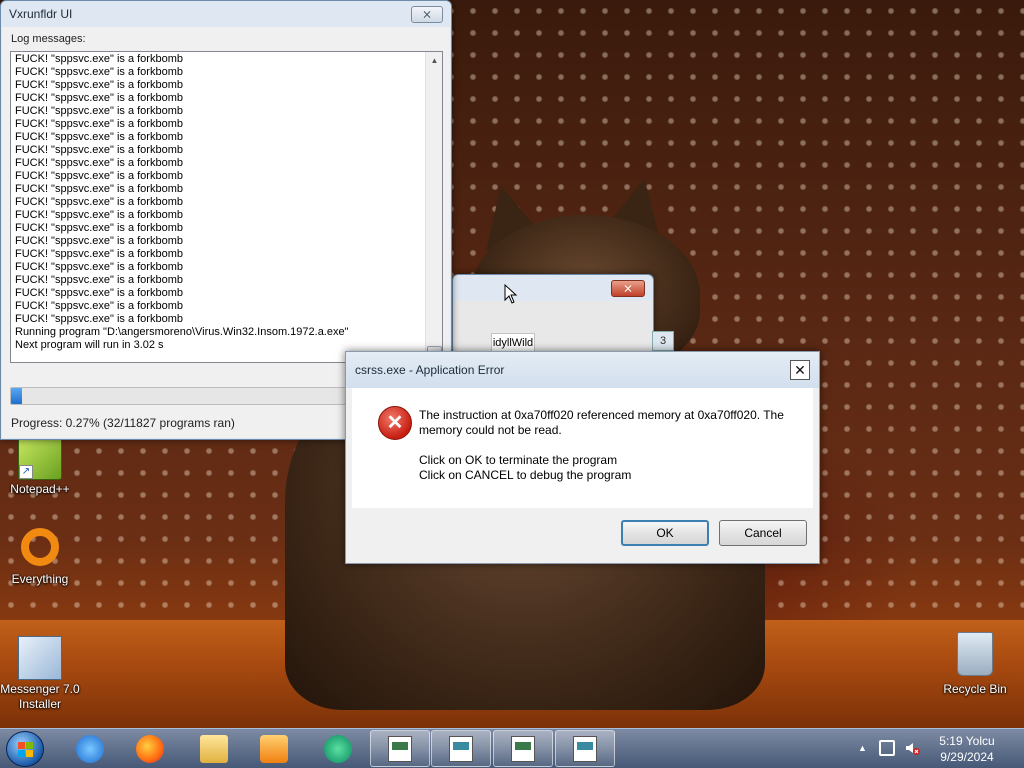 The image size is (1024, 768). What do you see at coordinates (40, 658) in the screenshot?
I see `messenger-installer-icon` at bounding box center [40, 658].